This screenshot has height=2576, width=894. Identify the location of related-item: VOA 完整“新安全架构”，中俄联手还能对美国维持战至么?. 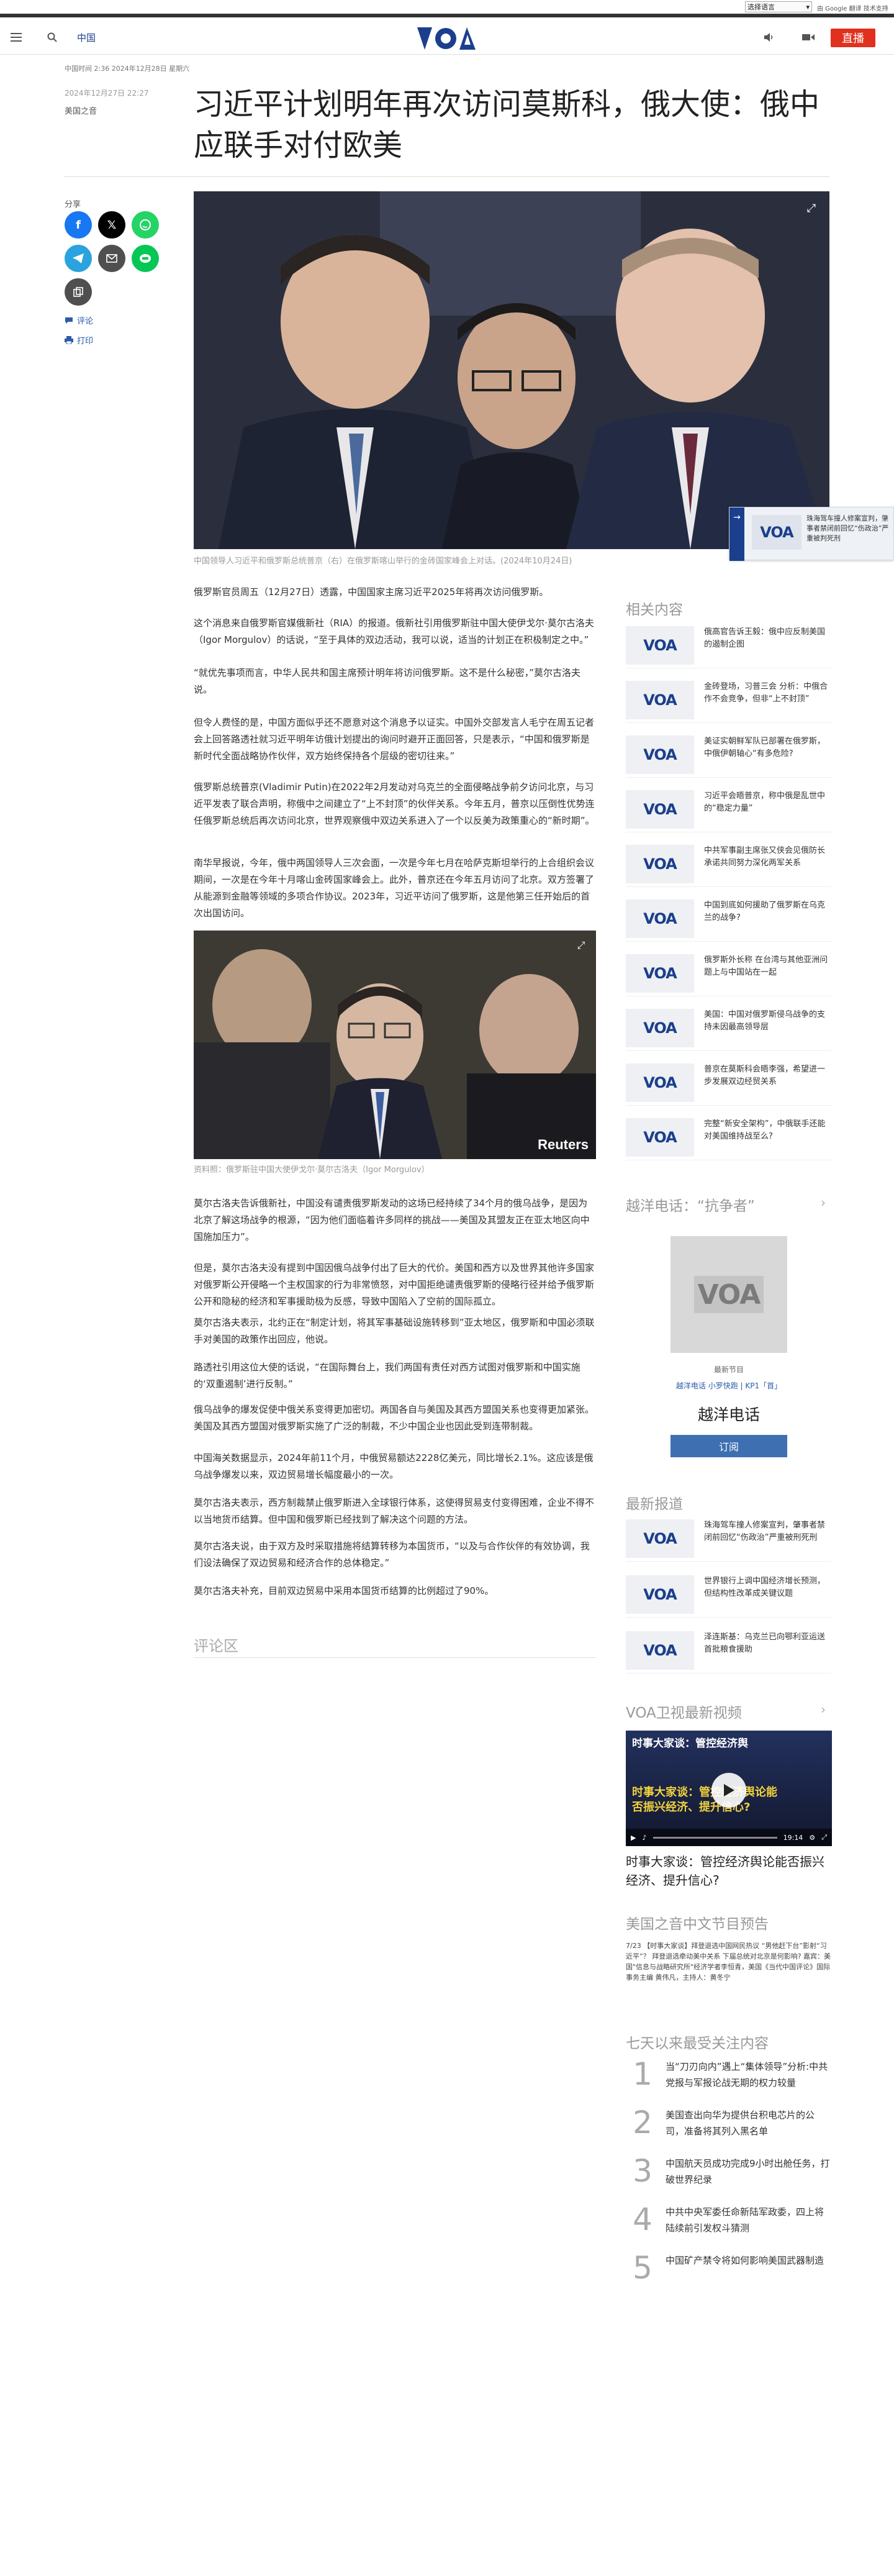
(729, 1137).